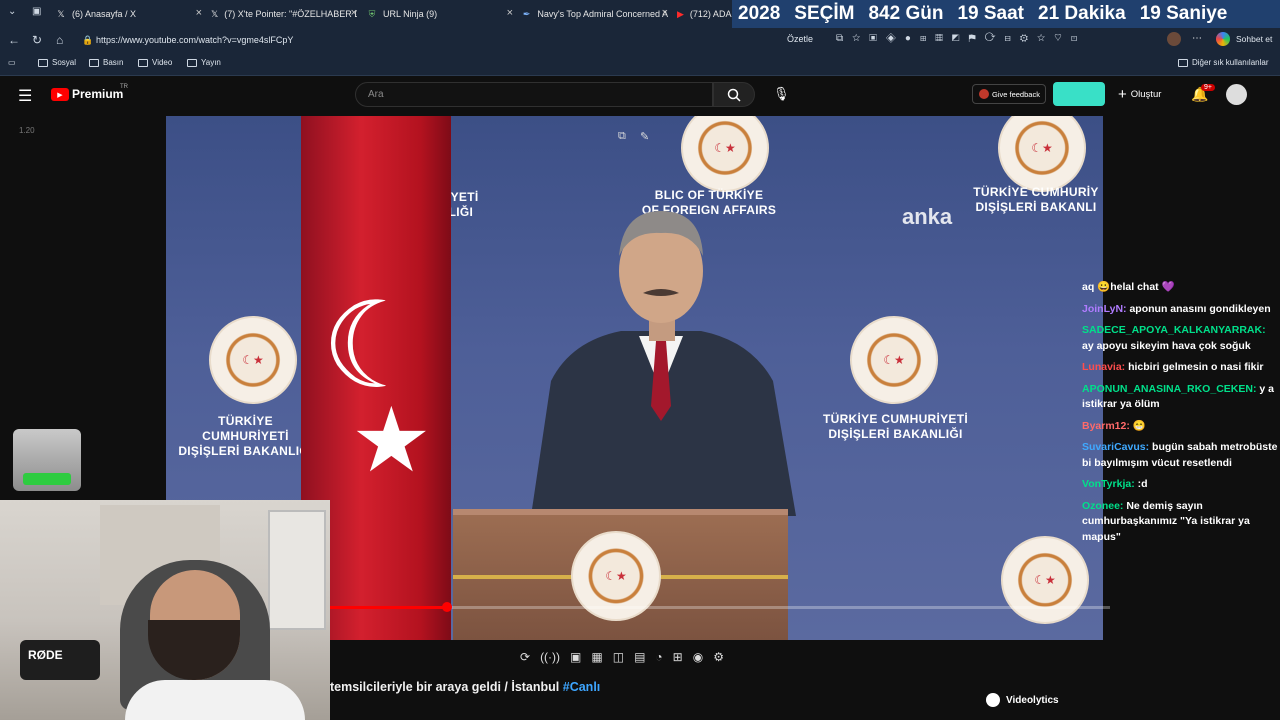 The image size is (1280, 720). Describe the element at coordinates (678, 657) in the screenshot. I see `rewind-icon: ⊞` at that location.